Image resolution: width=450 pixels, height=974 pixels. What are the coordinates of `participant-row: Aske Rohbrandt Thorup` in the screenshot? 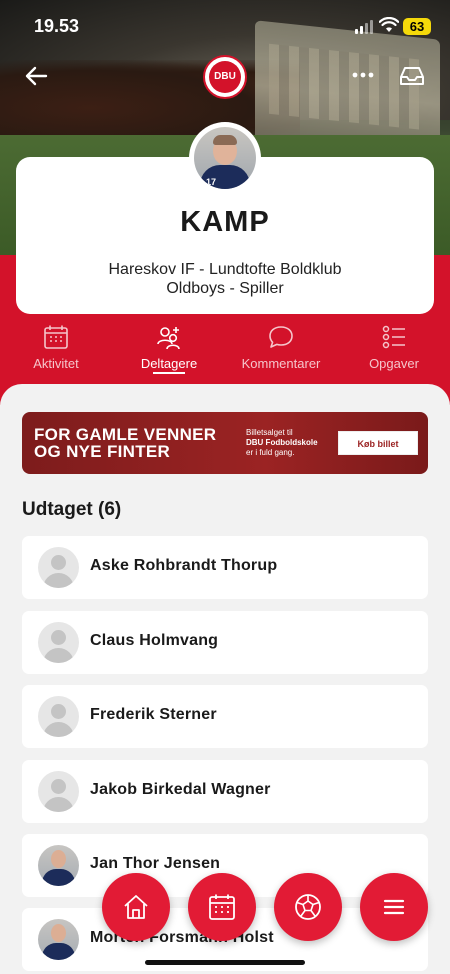 It's located at (225, 567).